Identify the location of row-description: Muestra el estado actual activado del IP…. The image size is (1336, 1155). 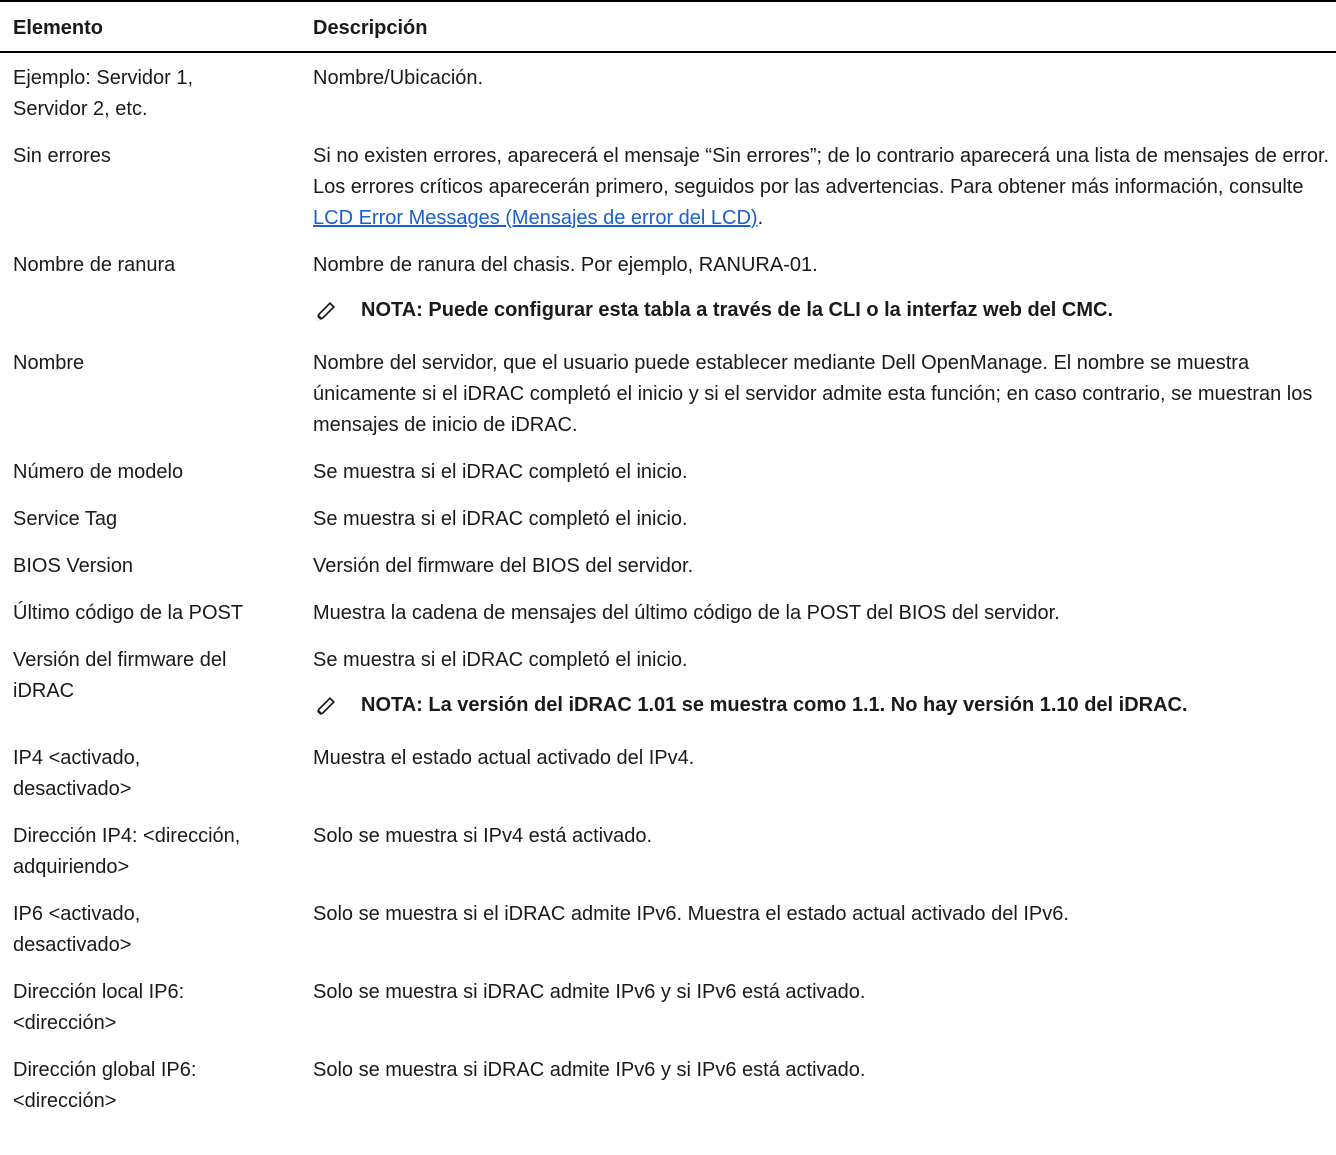
(824, 774).